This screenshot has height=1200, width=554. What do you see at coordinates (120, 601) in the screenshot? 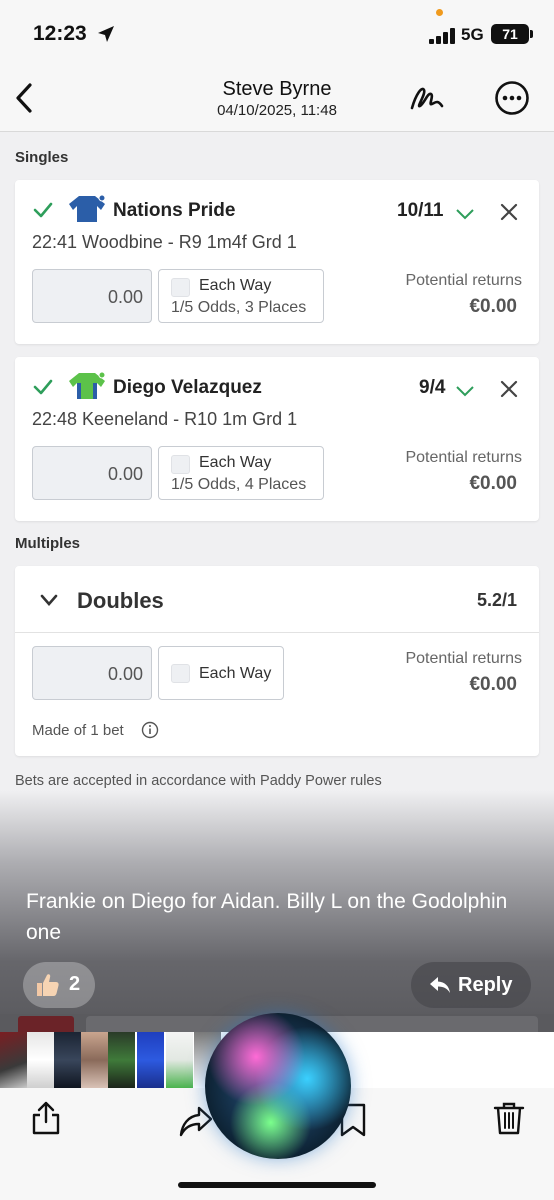
I see `doubles-label: Doubles` at bounding box center [120, 601].